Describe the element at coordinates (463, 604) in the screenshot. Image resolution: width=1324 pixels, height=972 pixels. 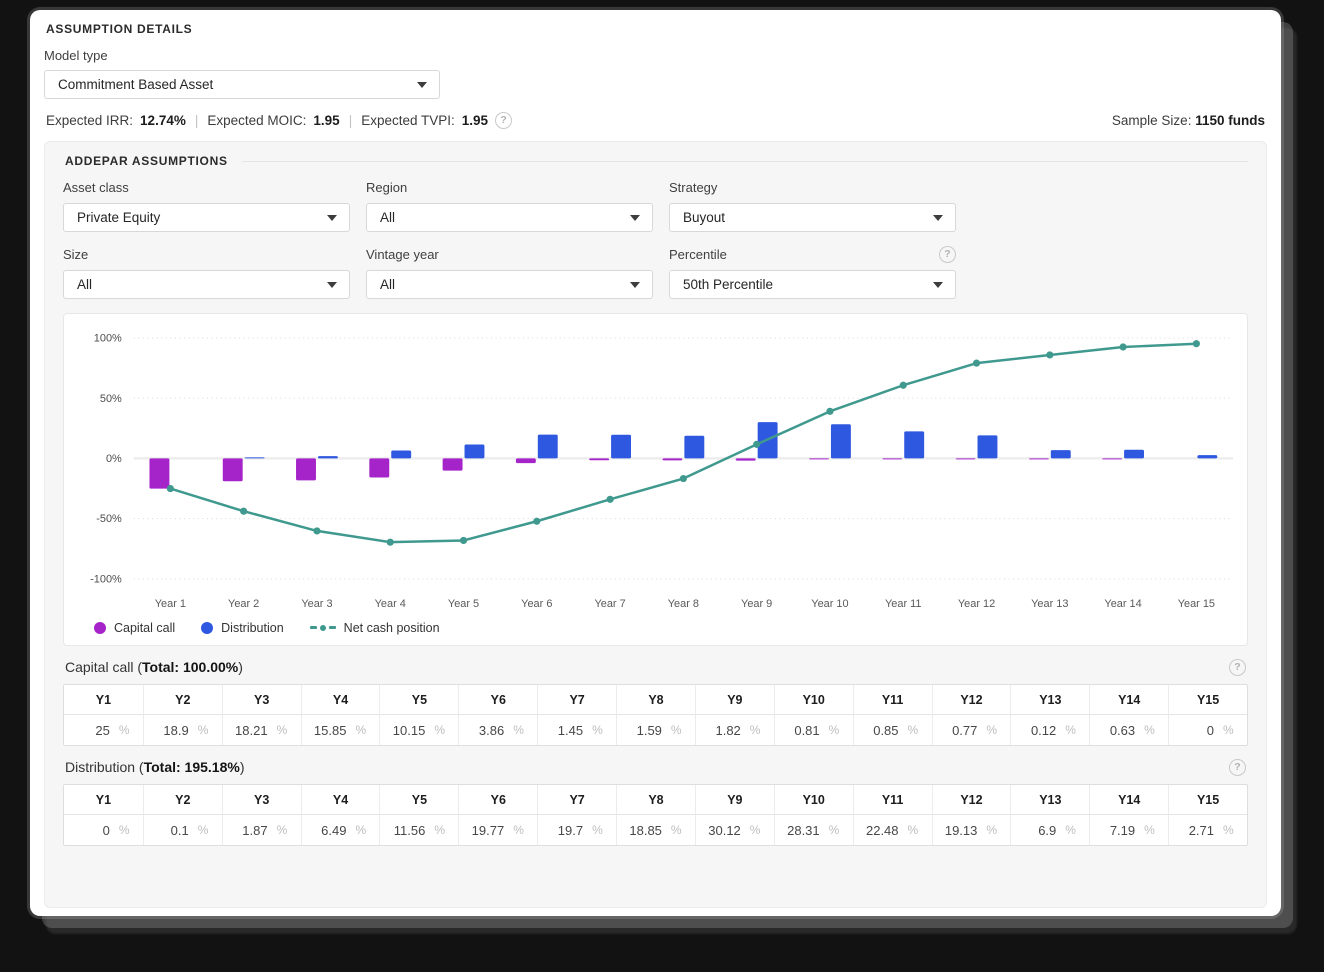
I see `x-tick-label: Year 5` at that location.